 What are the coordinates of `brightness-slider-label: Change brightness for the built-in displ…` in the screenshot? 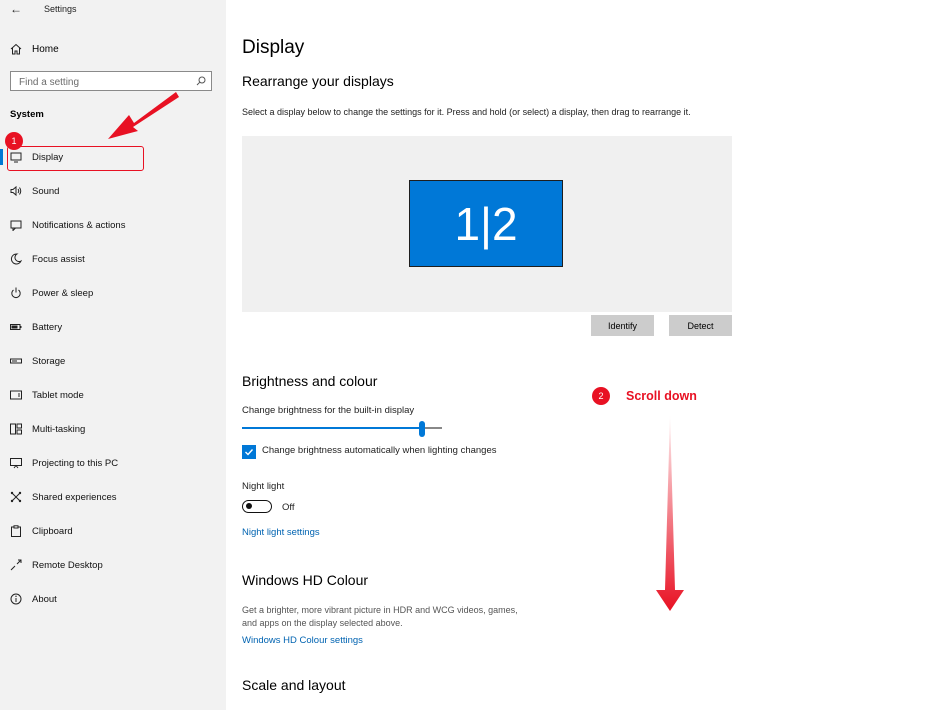 It's located at (328, 410).